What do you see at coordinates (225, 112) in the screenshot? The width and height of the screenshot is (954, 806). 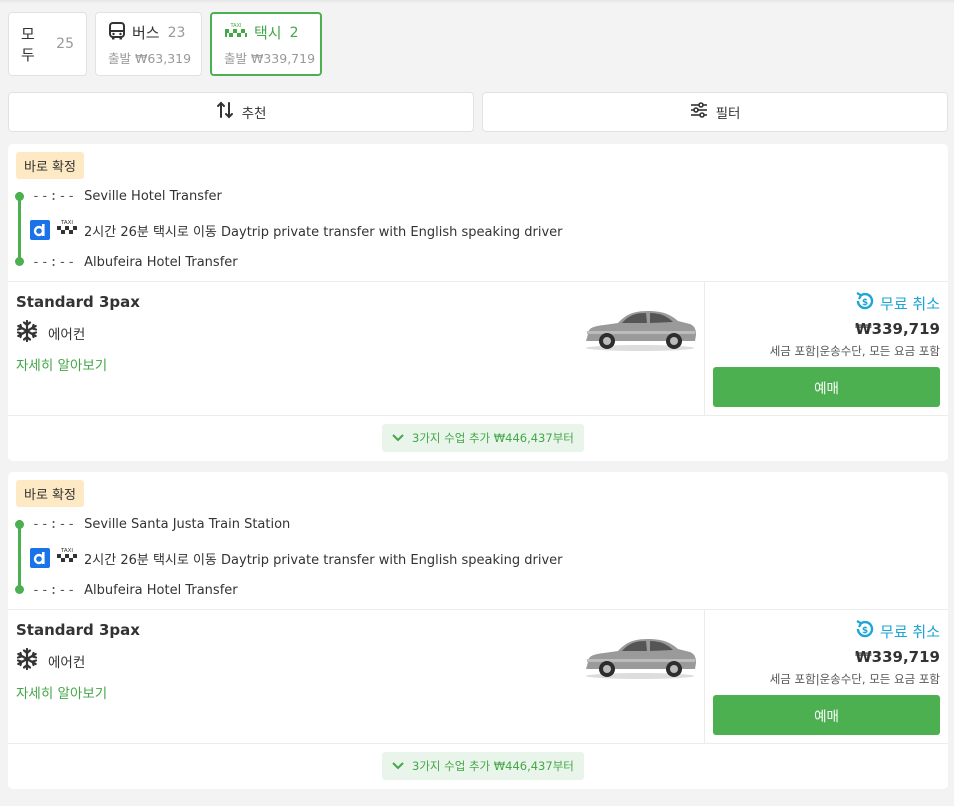 I see `sort-icon` at bounding box center [225, 112].